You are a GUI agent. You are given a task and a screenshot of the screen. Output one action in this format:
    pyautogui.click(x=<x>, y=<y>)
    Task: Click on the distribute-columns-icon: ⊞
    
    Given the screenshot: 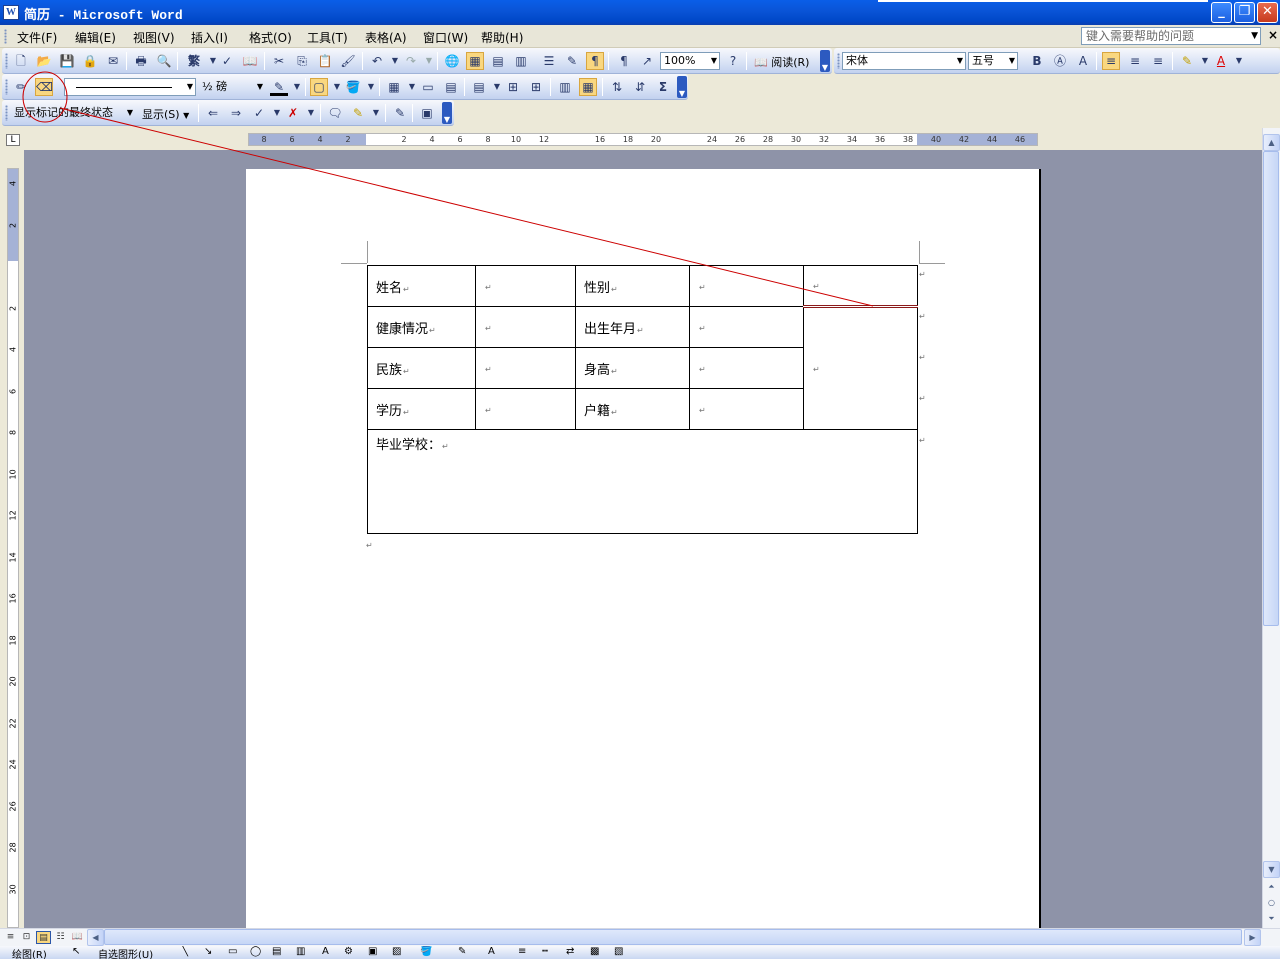 What is the action you would take?
    pyautogui.click(x=536, y=87)
    